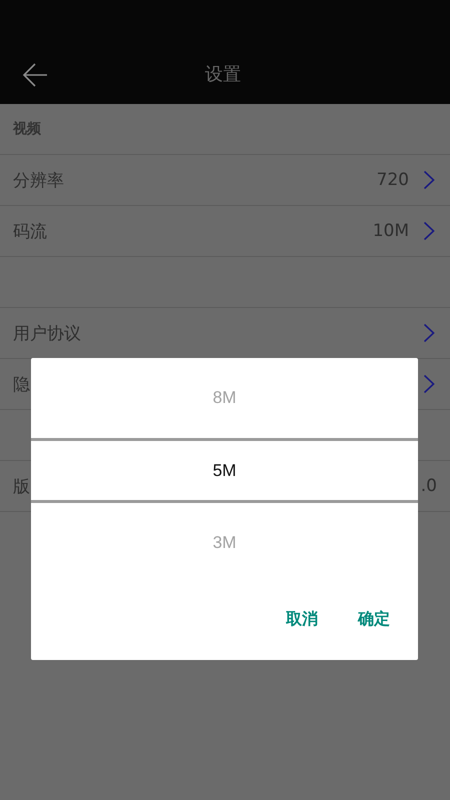  What do you see at coordinates (22, 487) in the screenshot?
I see `row-label: 版` at bounding box center [22, 487].